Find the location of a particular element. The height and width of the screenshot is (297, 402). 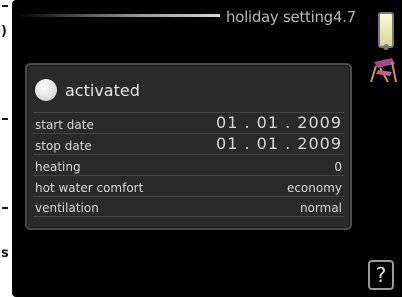

ventilation-row: ventilation normal is located at coordinates (188, 206).